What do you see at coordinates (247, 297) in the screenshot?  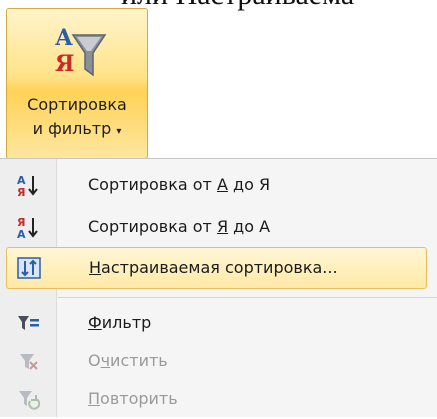 I see `menu-separator` at bounding box center [247, 297].